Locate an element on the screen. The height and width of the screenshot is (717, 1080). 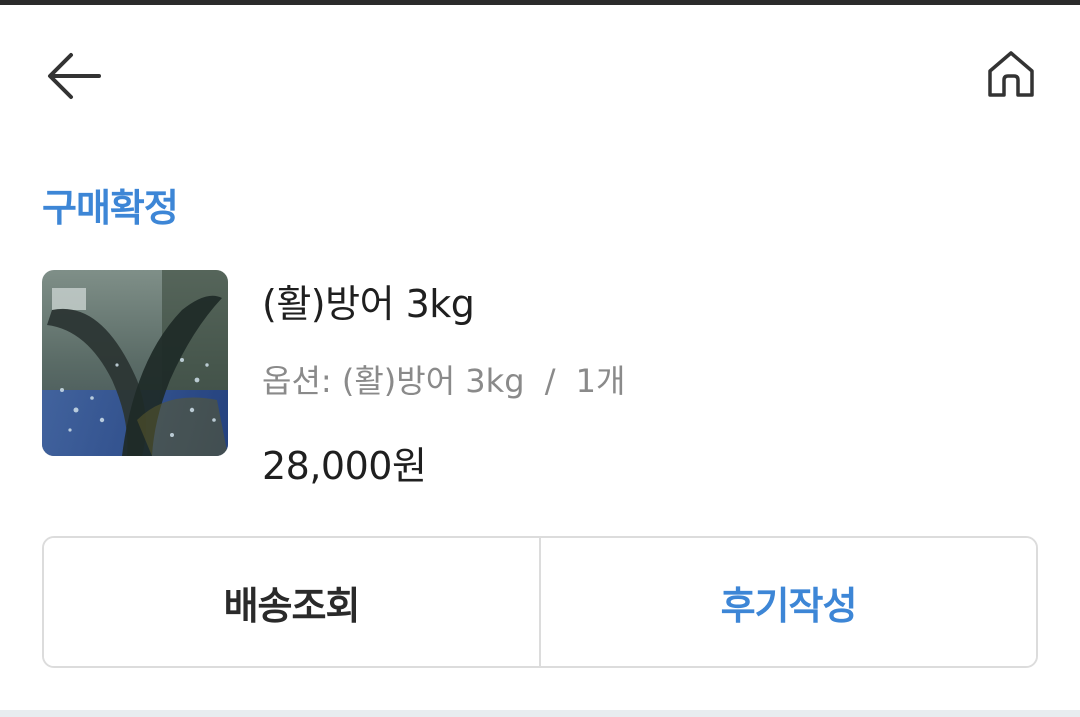
product-price: 28,000원 is located at coordinates (344, 466).